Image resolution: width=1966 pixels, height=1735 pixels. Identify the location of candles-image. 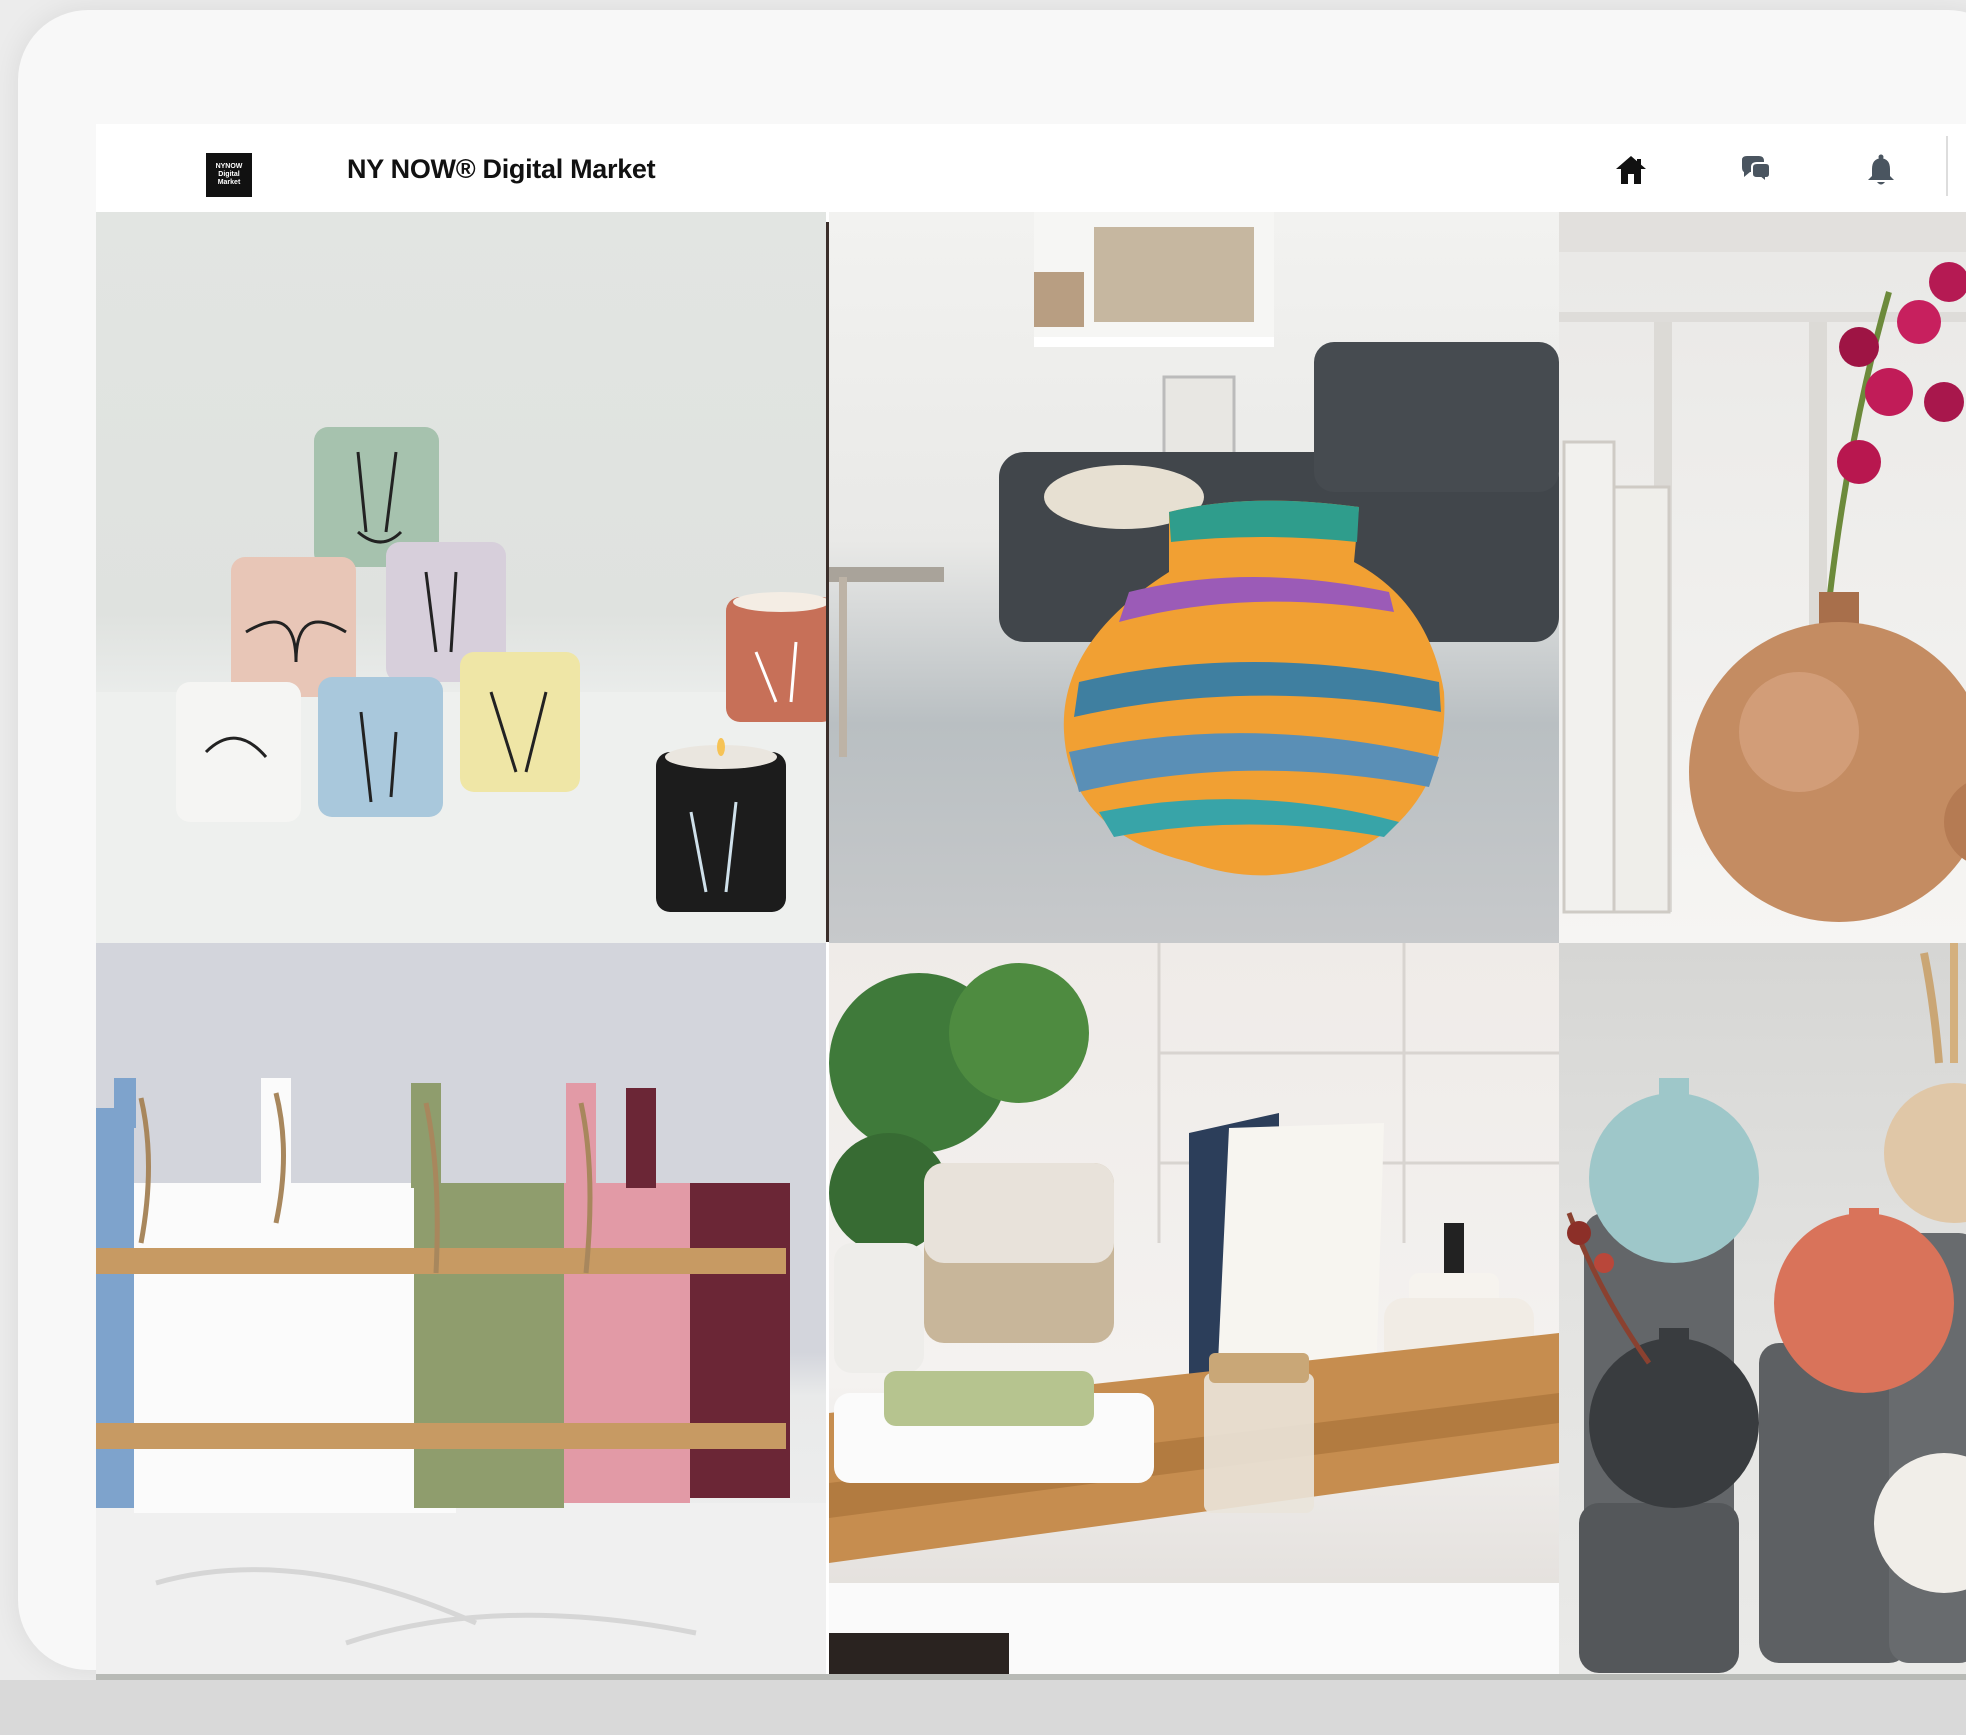
(461, 685).